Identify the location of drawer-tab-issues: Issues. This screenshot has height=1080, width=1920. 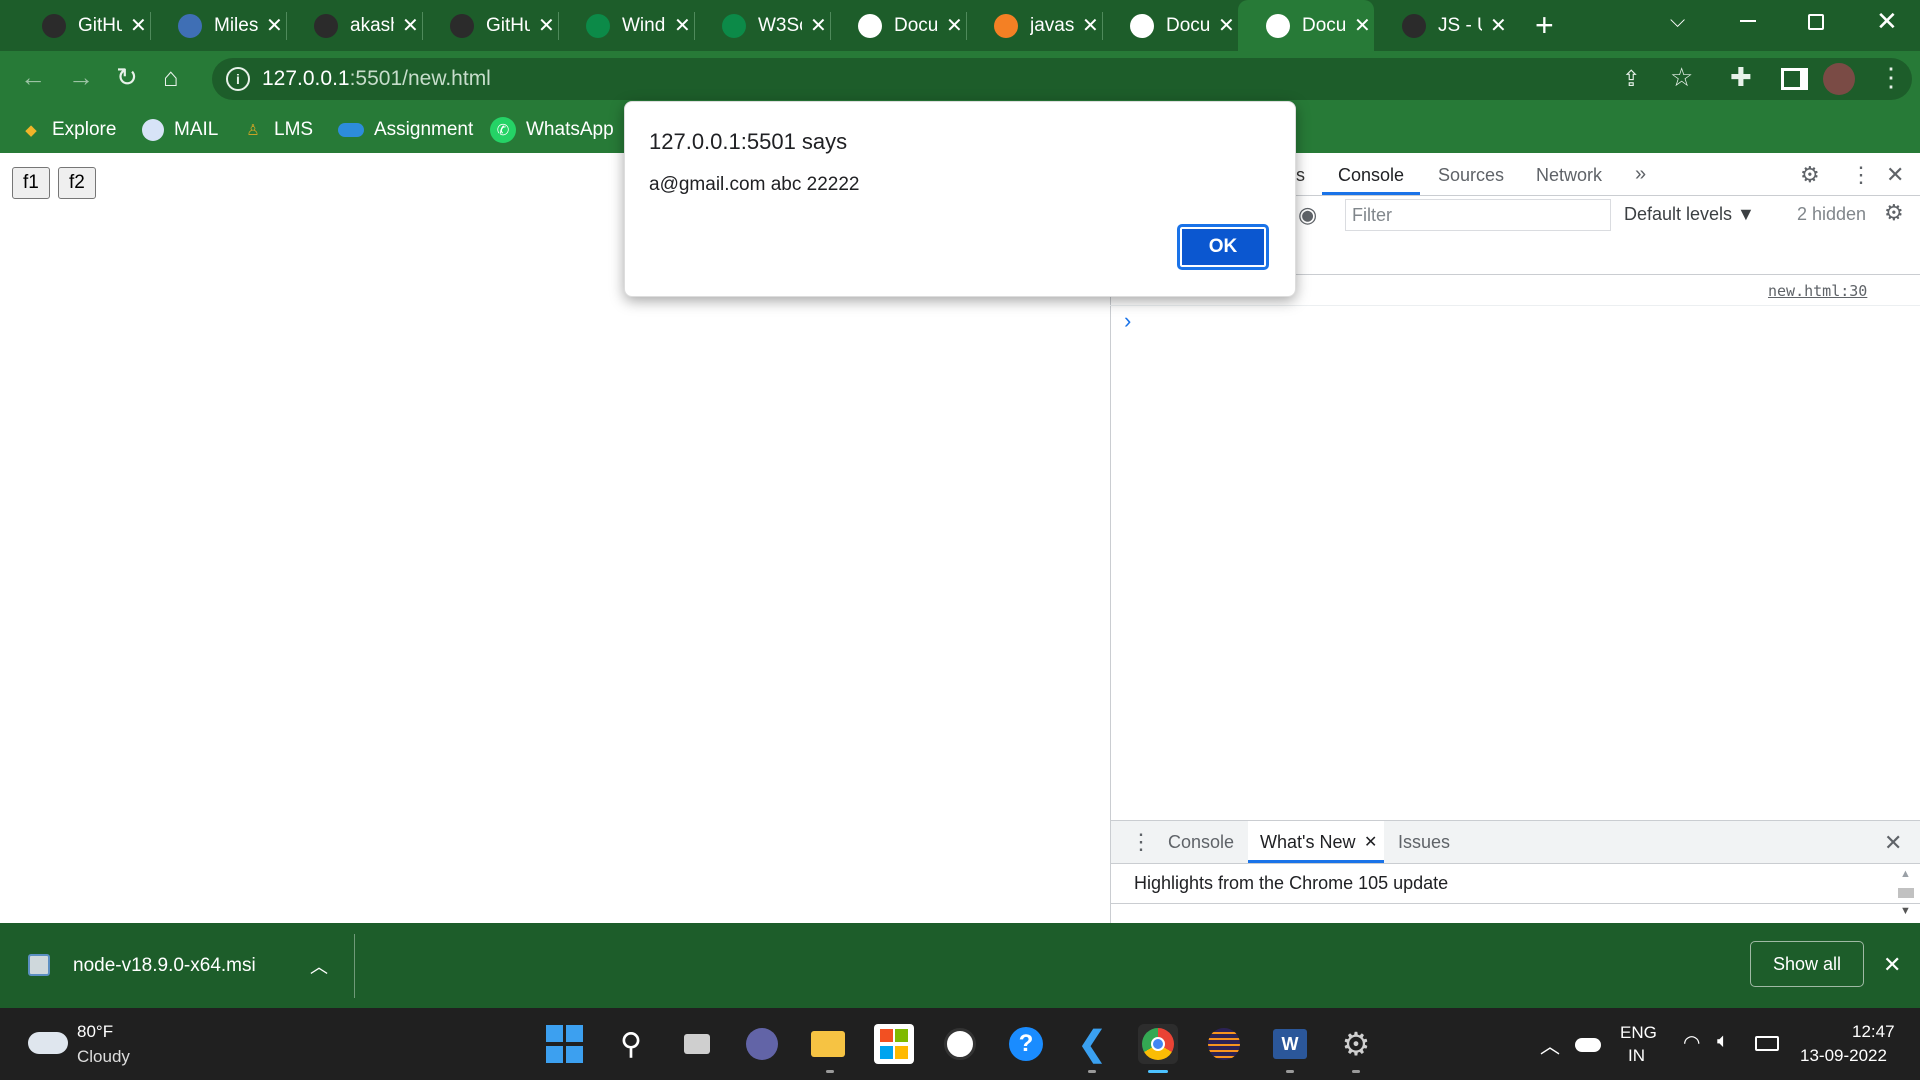
(1424, 842).